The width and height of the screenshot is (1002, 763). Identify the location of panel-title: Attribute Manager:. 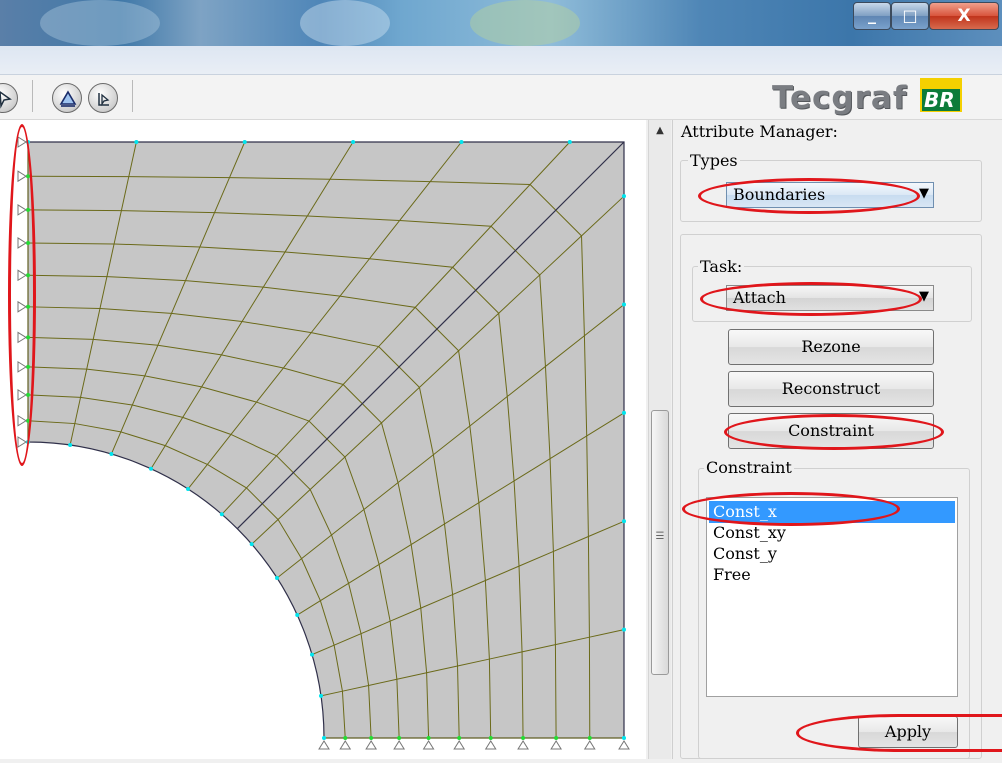
(759, 131).